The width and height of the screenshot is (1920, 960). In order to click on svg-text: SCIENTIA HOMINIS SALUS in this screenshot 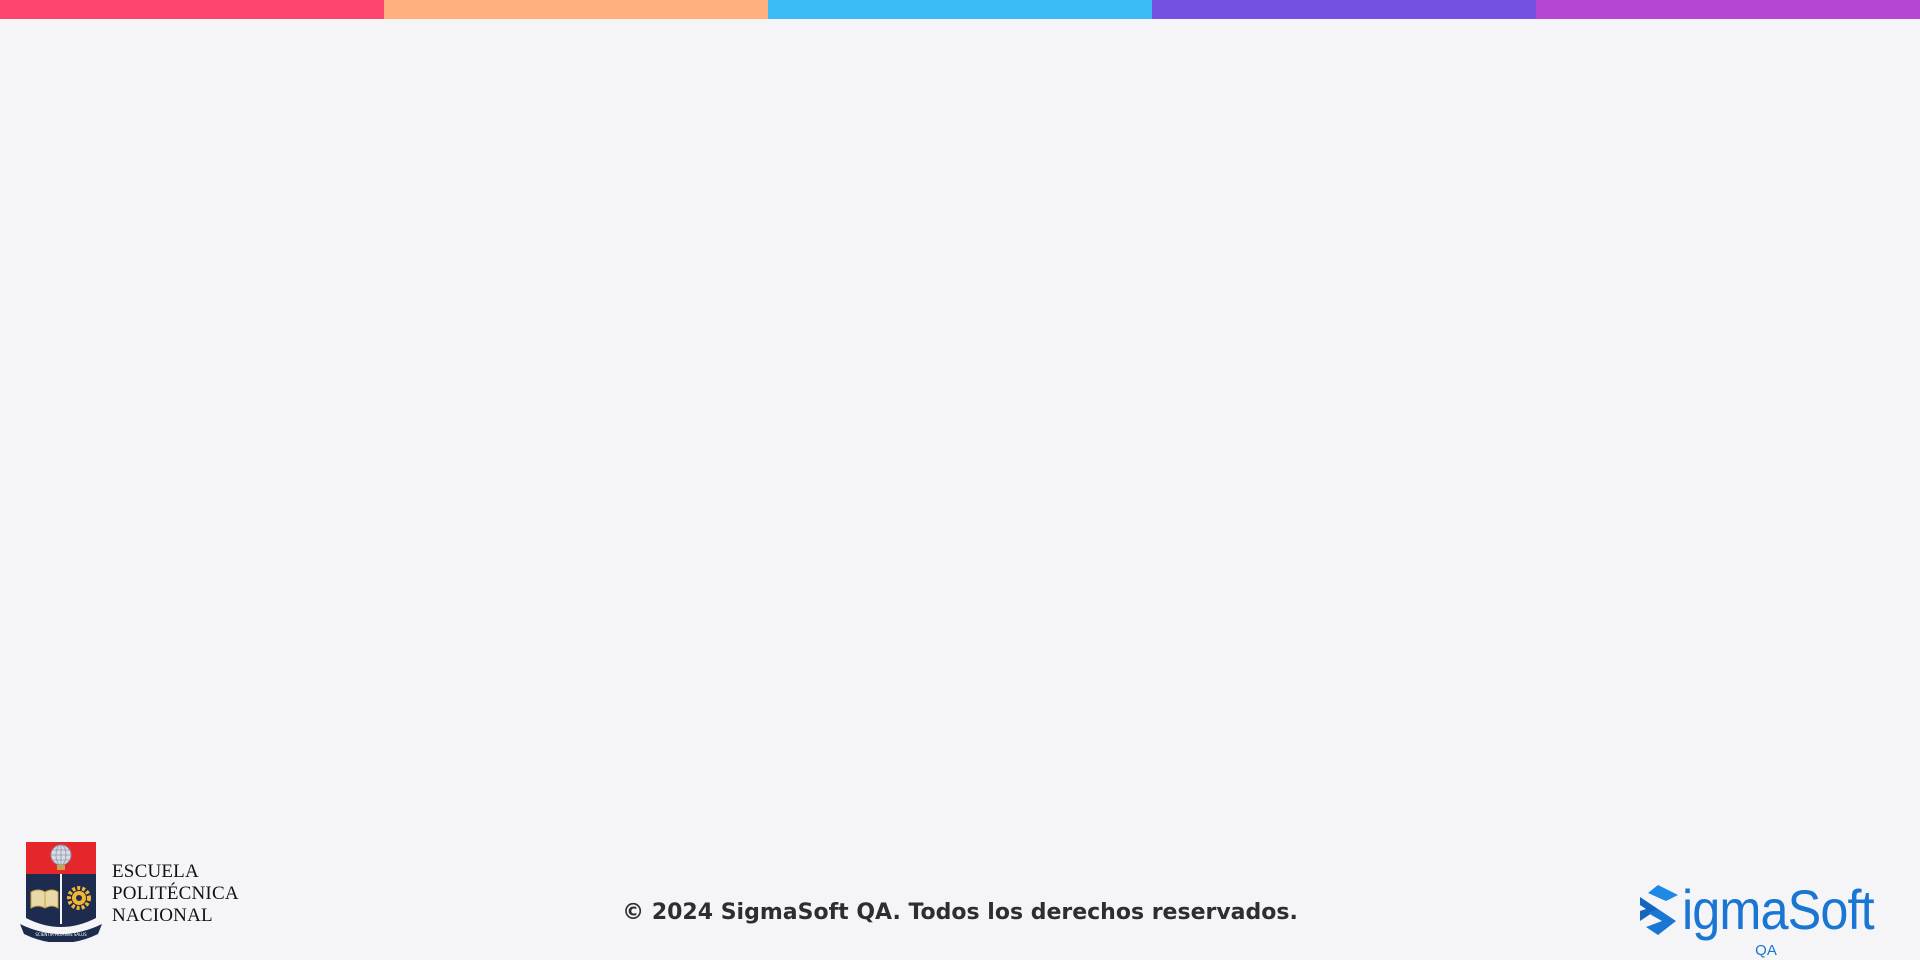, I will do `click(61, 934)`.